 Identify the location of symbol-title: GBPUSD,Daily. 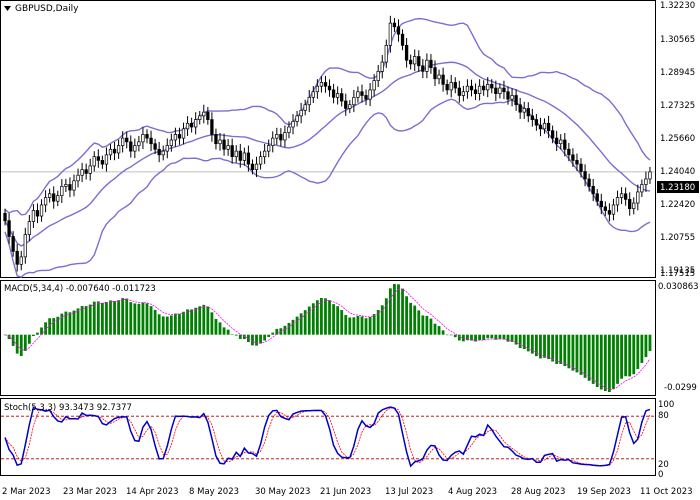
(47, 9).